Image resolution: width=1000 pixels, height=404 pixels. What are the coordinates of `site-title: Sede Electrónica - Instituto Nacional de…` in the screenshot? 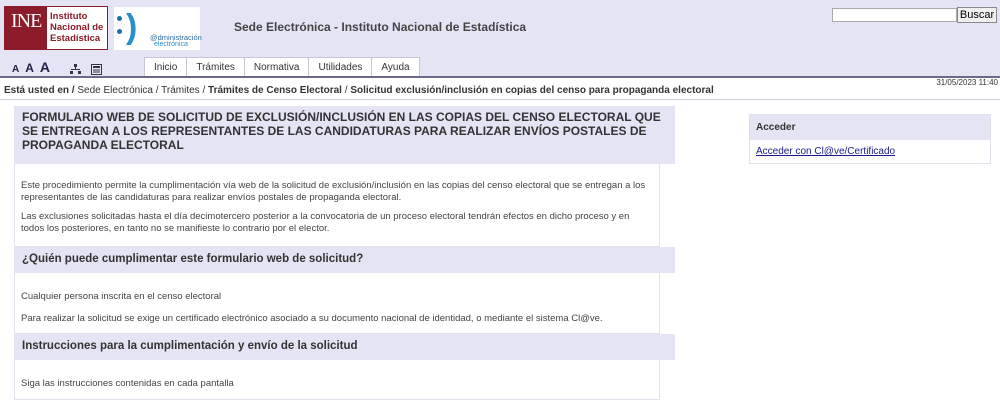 It's located at (380, 27).